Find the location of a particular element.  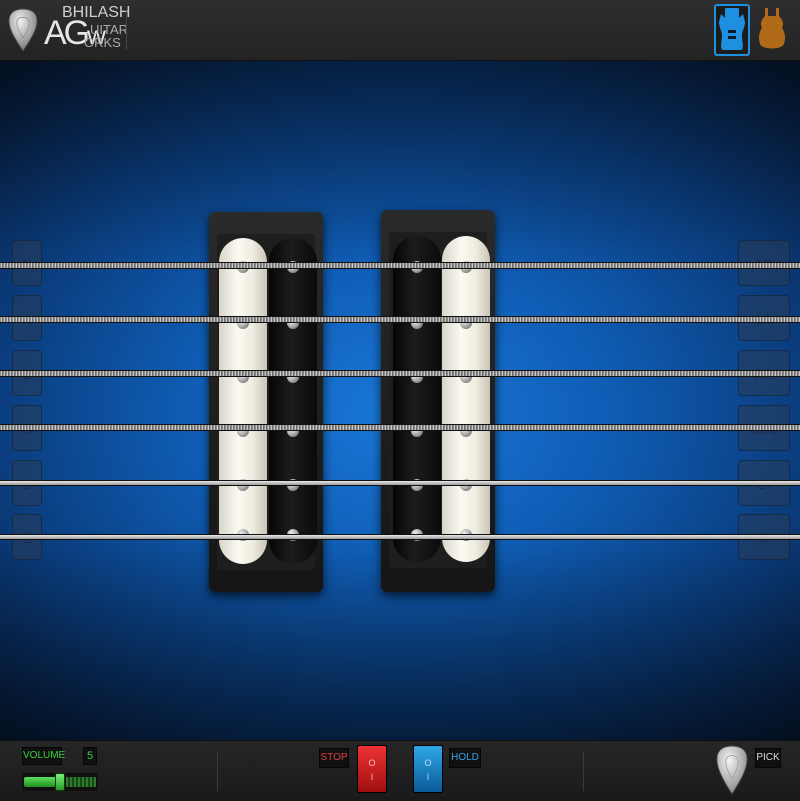

acoustic-guitar-icon is located at coordinates (772, 28).